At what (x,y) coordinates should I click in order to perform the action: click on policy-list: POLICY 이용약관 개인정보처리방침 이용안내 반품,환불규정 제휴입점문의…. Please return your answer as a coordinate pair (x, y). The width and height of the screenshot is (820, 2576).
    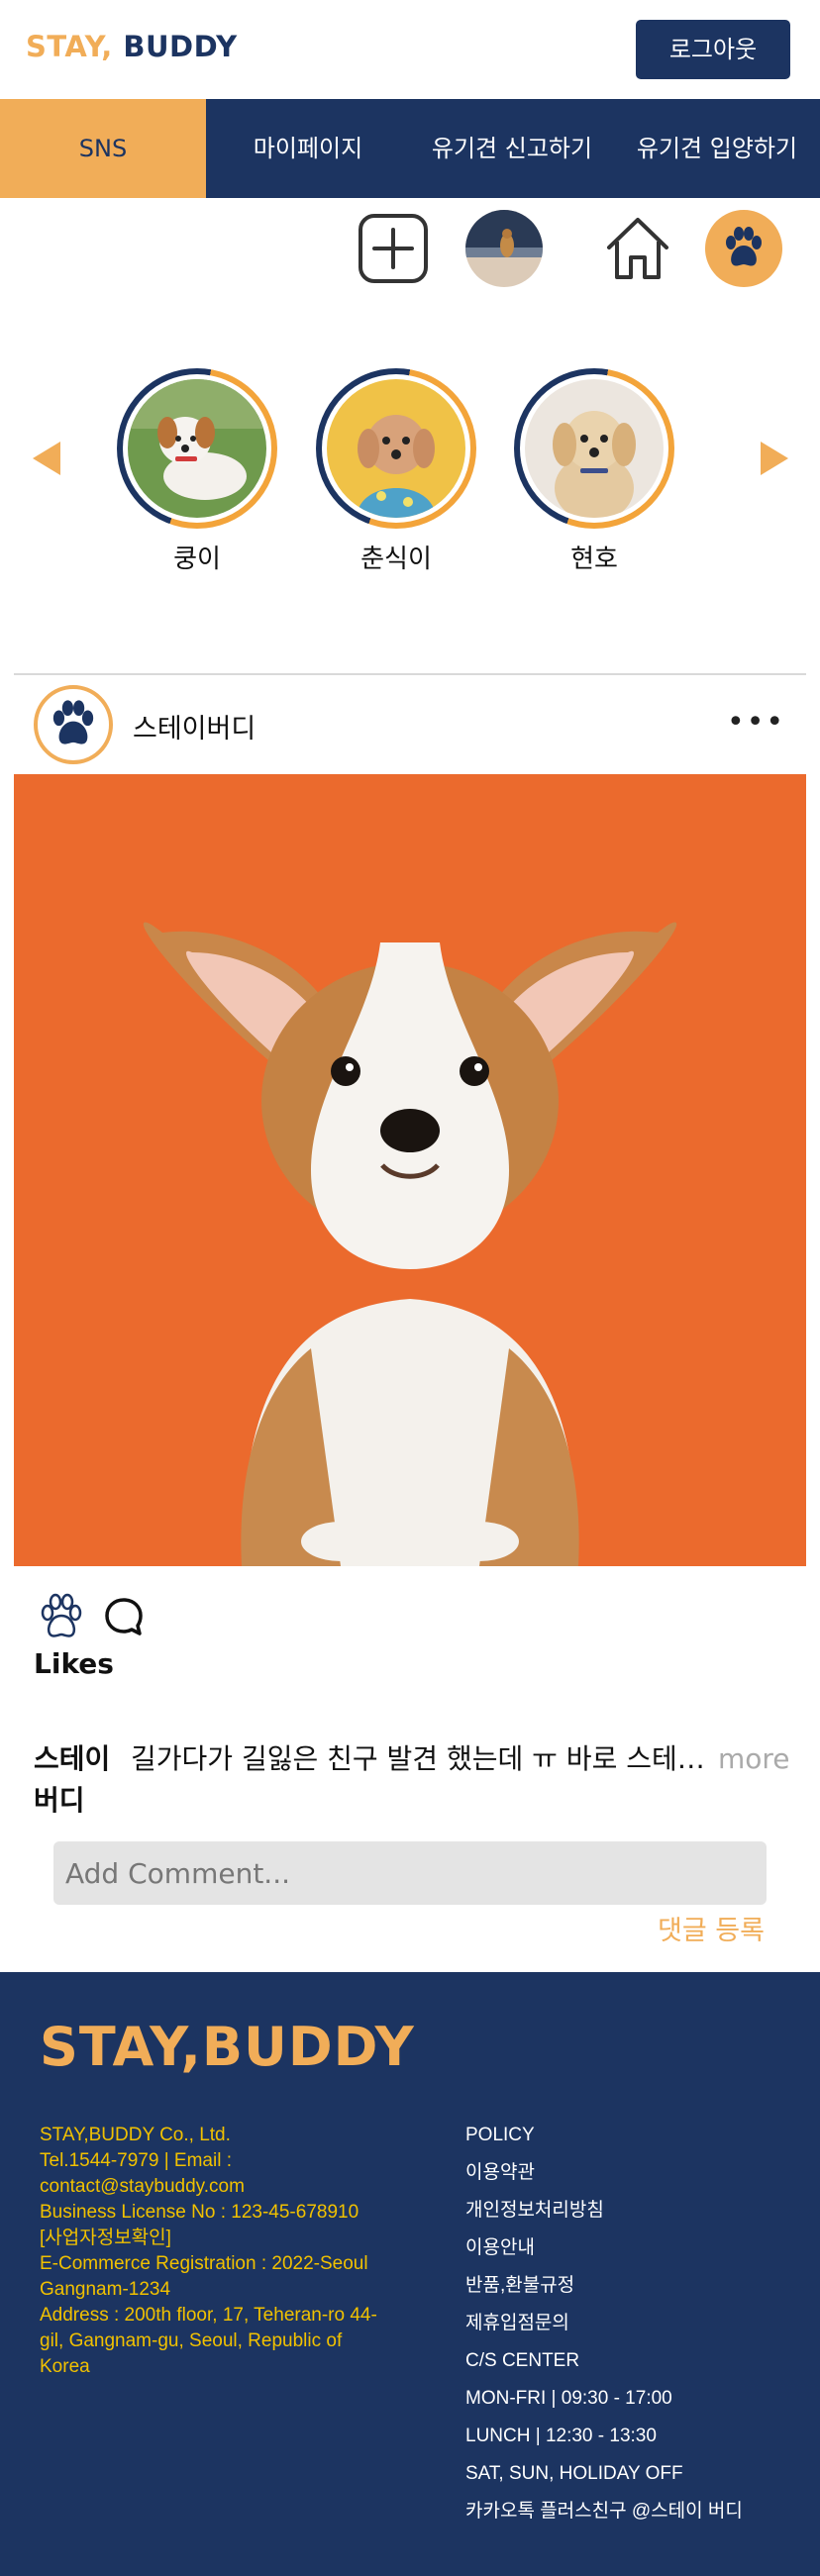
    Looking at the image, I should click on (628, 2324).